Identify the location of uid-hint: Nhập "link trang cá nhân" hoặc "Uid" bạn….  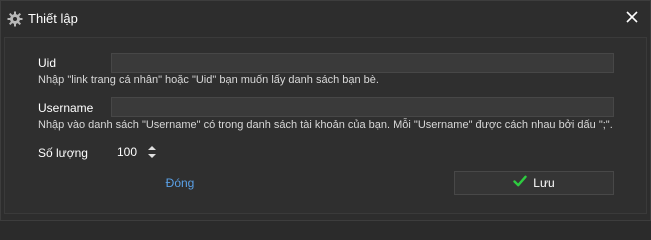
(208, 80).